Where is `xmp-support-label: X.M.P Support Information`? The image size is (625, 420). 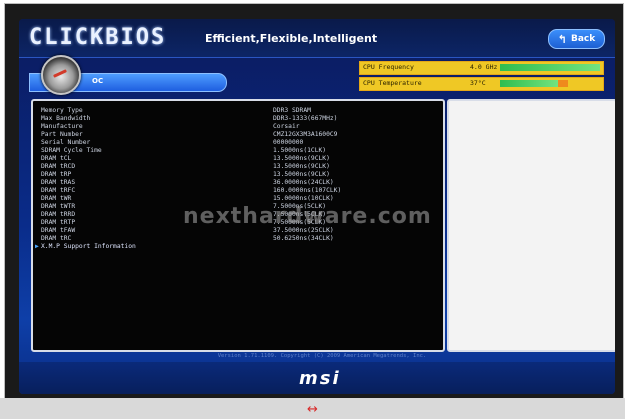 xmp-support-label: X.M.P Support Information is located at coordinates (88, 246).